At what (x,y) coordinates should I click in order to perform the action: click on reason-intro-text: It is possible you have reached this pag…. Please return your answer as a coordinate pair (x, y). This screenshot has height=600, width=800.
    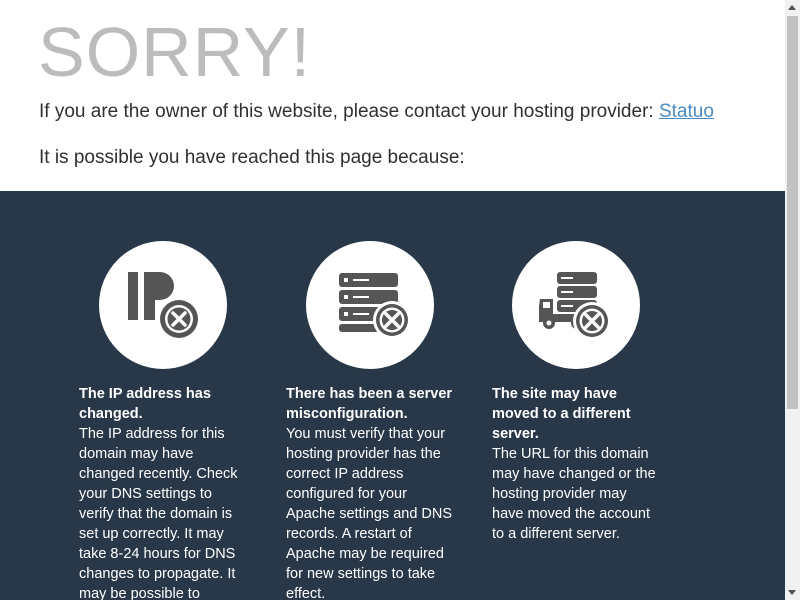
    Looking at the image, I should click on (252, 157).